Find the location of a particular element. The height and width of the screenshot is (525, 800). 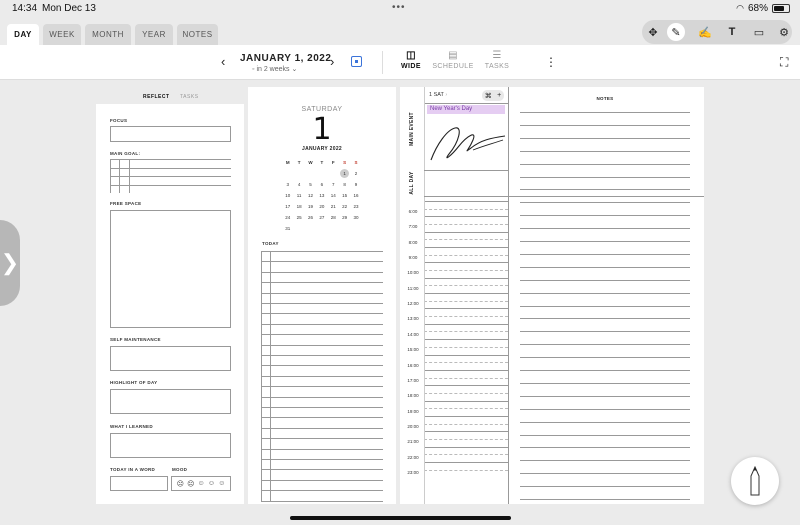

main-goal-checklist is located at coordinates (170, 176).